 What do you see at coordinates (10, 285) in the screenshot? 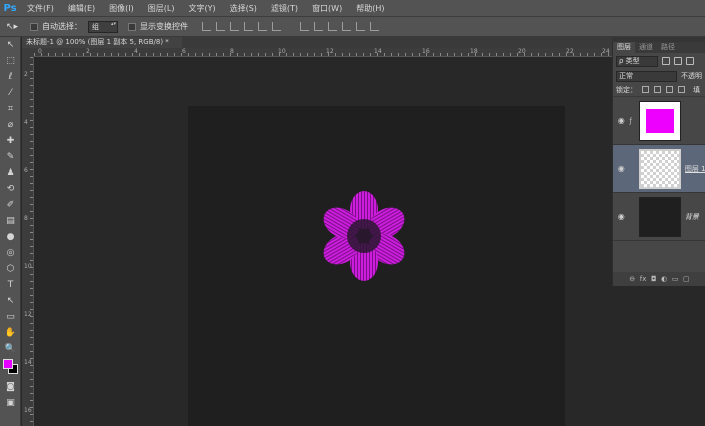
I see `type-tool-icon: T` at bounding box center [10, 285].